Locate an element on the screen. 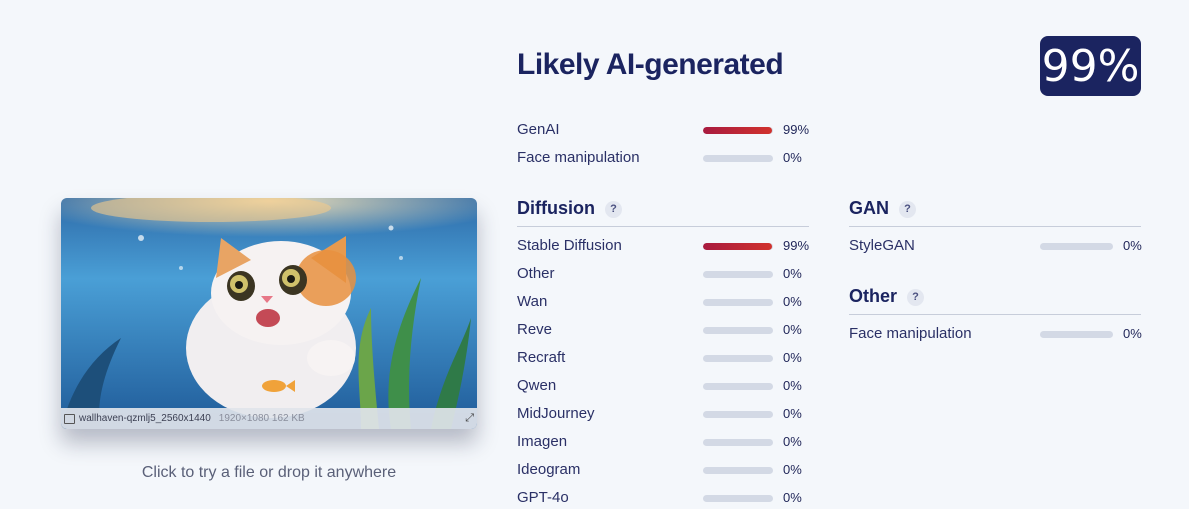 This screenshot has width=1189, height=509. file-meta: 1920×1080 162 KB is located at coordinates (261, 418).